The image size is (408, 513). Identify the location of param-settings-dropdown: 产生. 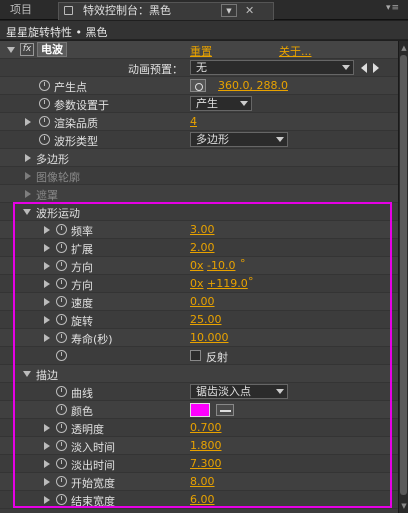
(221, 103).